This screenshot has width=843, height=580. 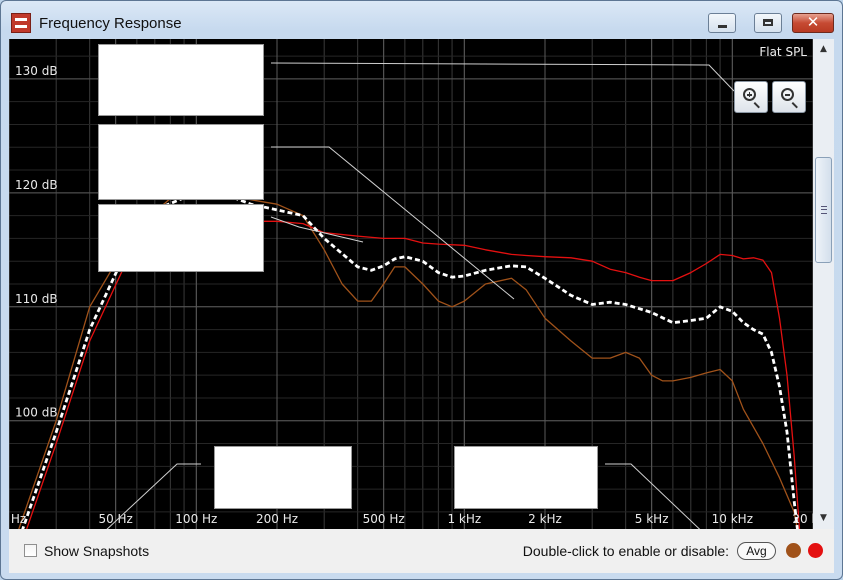 What do you see at coordinates (277, 519) in the screenshot?
I see `x-tick-label: 200 Hz` at bounding box center [277, 519].